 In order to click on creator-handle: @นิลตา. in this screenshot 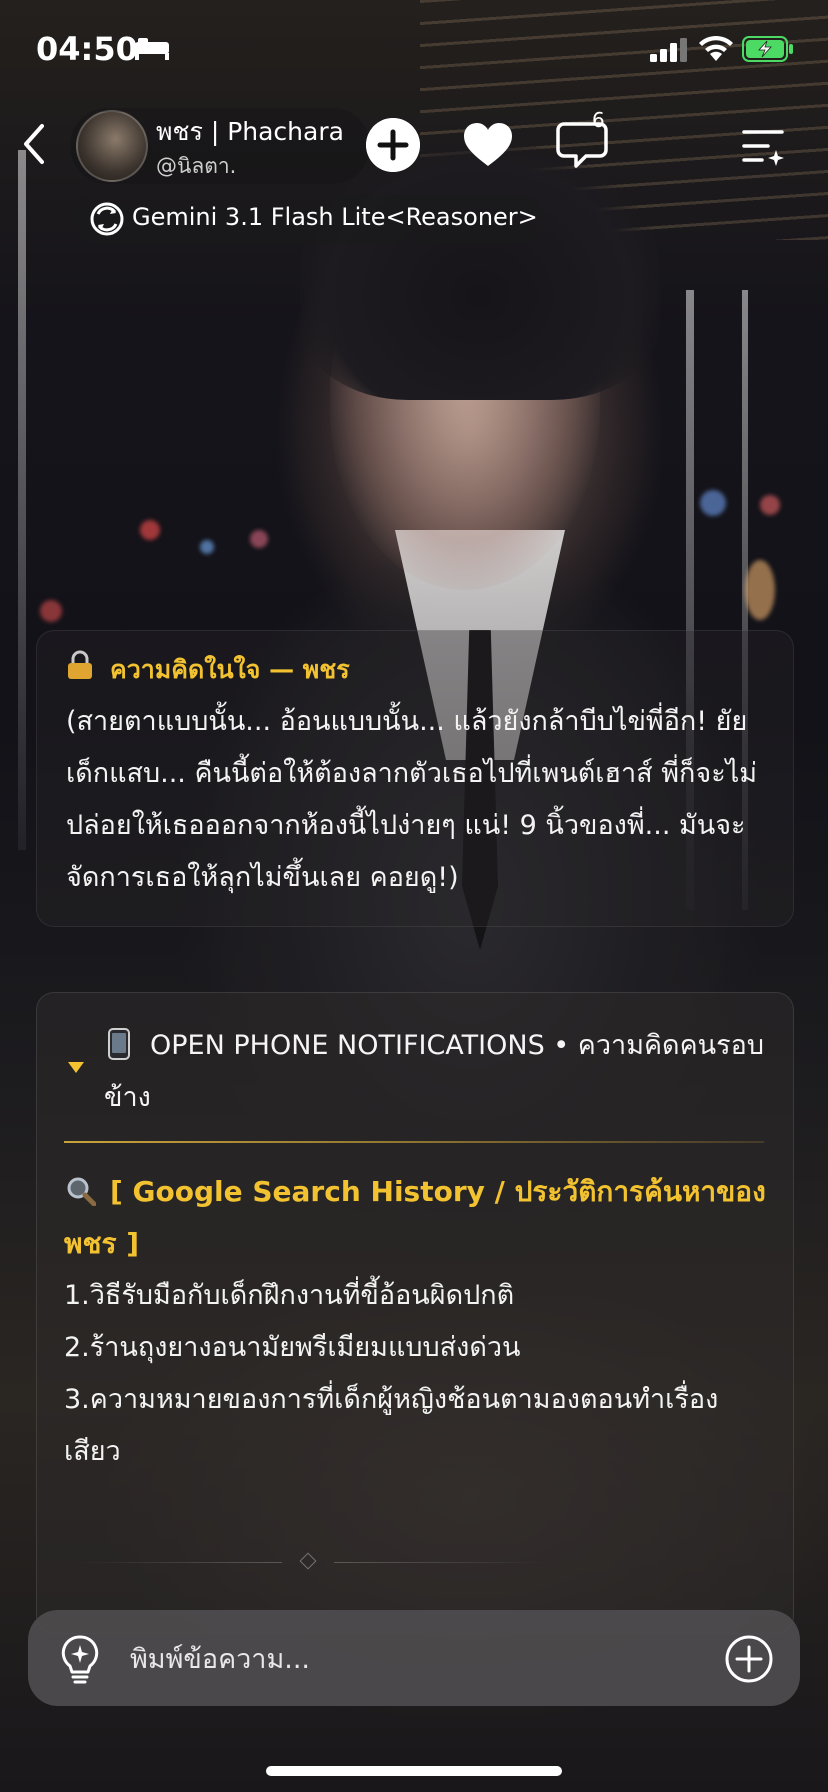, I will do `click(196, 166)`.